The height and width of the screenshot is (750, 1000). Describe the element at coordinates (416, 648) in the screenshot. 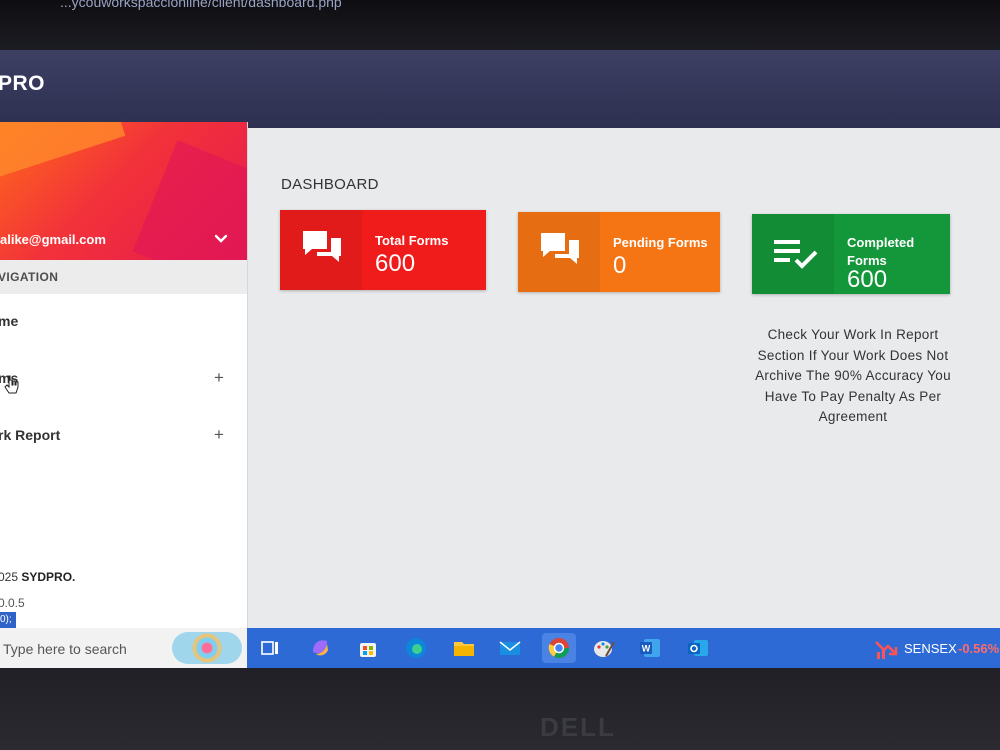

I see `edge-browser-icon` at that location.